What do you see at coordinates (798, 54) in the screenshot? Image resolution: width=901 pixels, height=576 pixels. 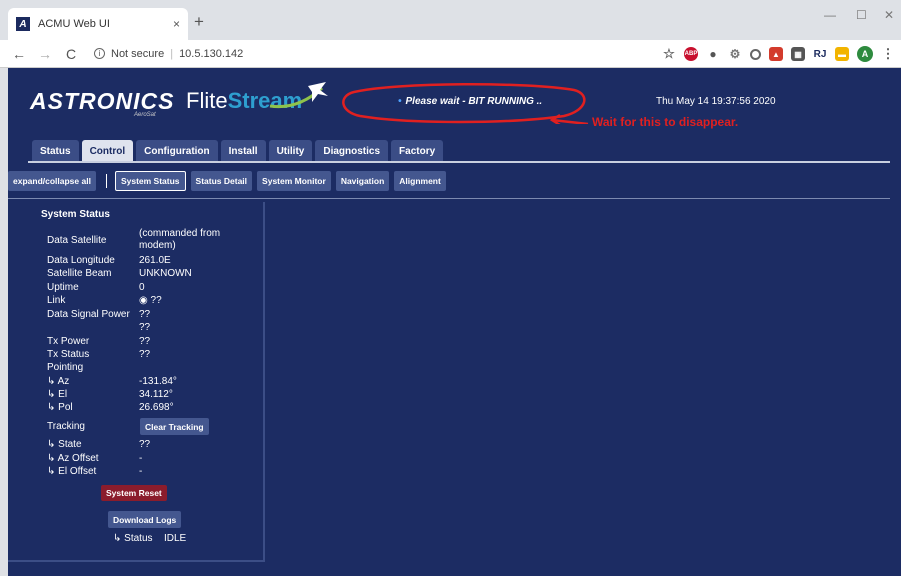 I see `grid-icon: ▦` at bounding box center [798, 54].